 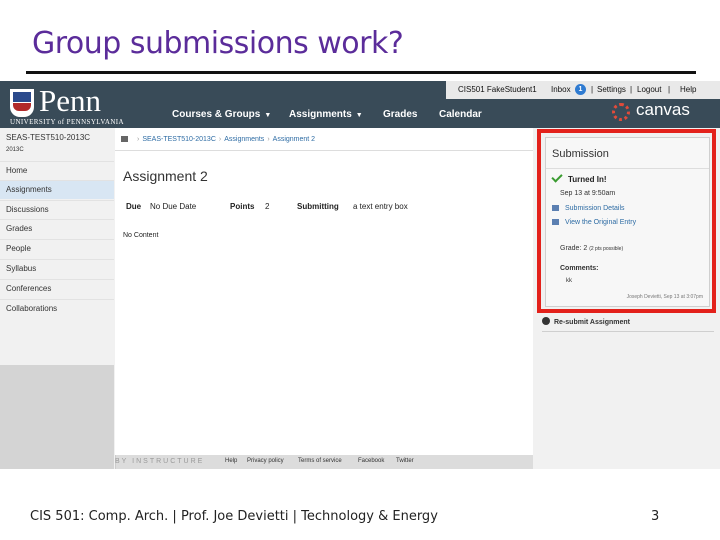 What do you see at coordinates (15, 150) in the screenshot?
I see `course-term: 2013C` at bounding box center [15, 150].